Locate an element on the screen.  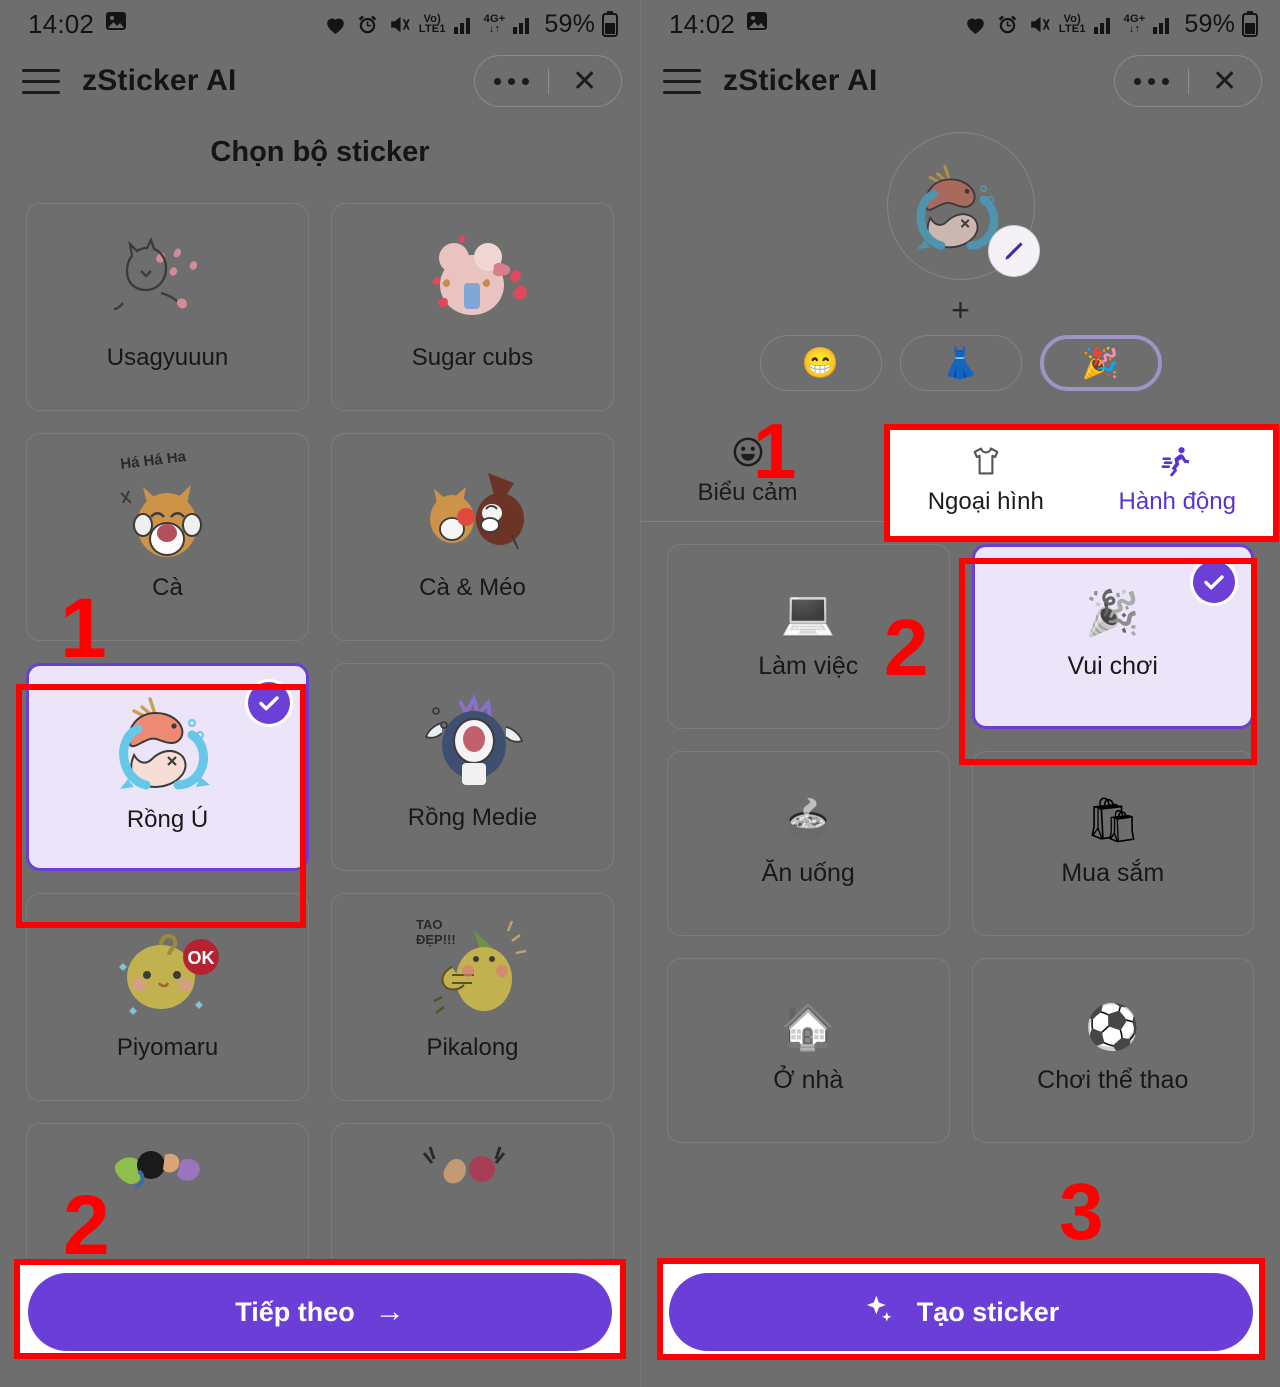
sticker-set-label: Rồng Ú is located at coordinates (167, 819).